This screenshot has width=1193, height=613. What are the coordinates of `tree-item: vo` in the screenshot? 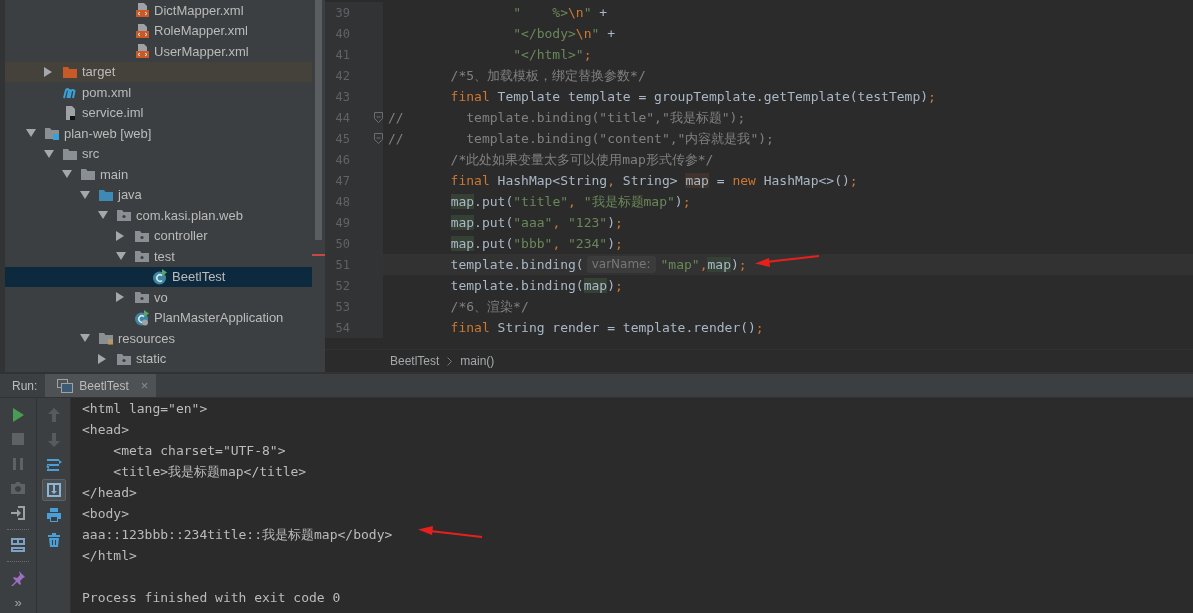 It's located at (158, 297).